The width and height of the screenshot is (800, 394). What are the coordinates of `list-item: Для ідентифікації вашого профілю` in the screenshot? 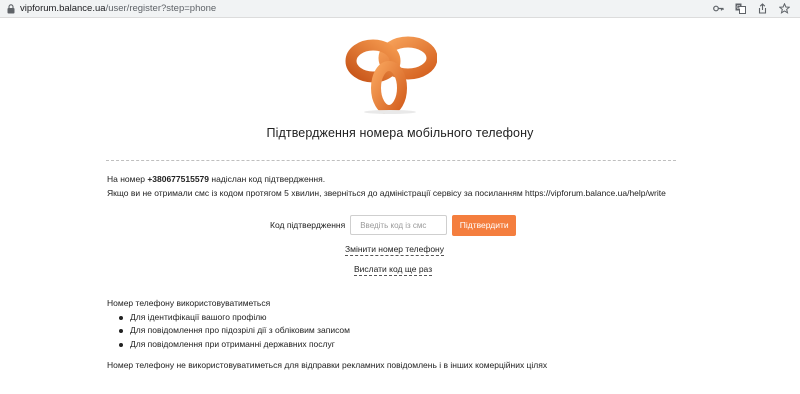 It's located at (332, 318).